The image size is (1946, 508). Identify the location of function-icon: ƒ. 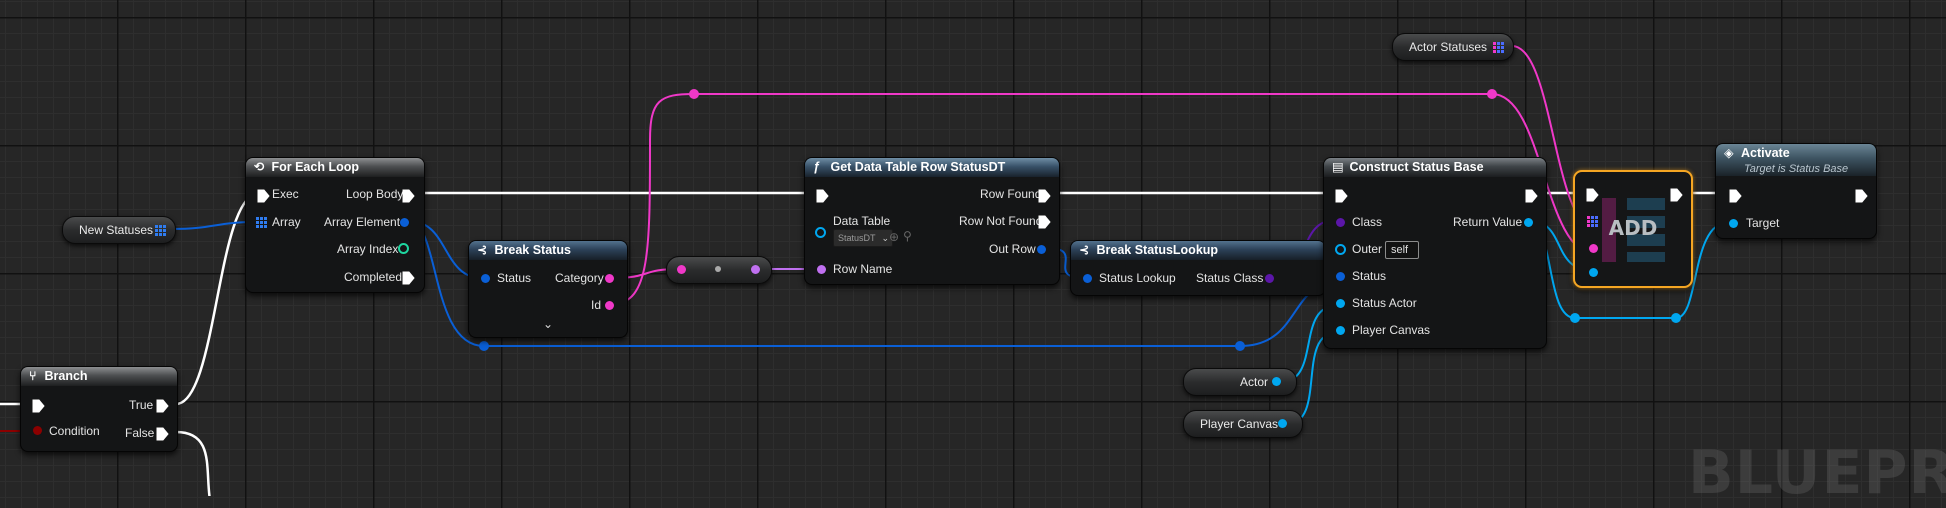
(816, 167).